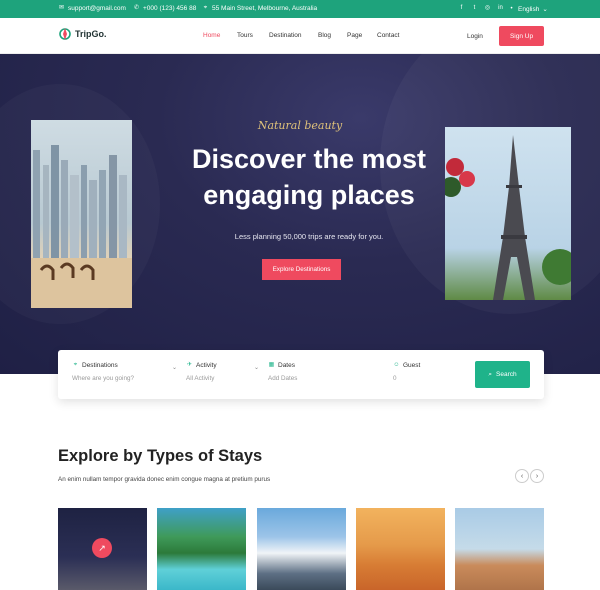 This screenshot has height=590, width=600. What do you see at coordinates (103, 372) in the screenshot?
I see `destination-field: ⌖ Destinations Where are you going?` at bounding box center [103, 372].